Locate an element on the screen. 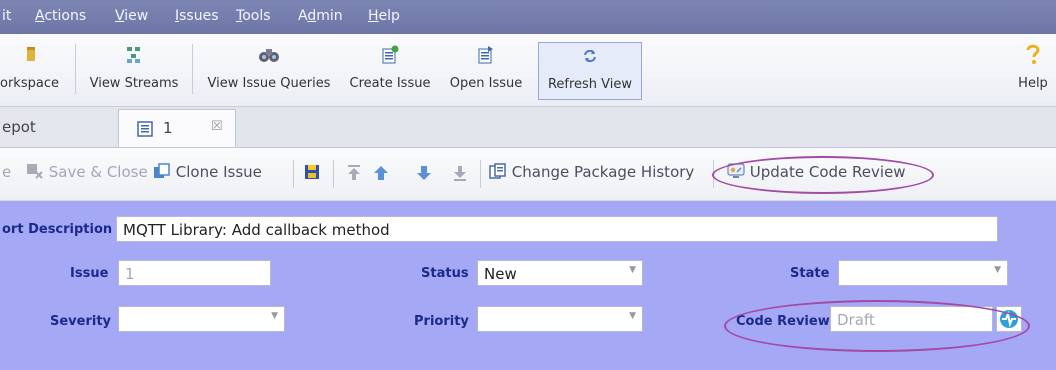  save-close-label: Save & Close is located at coordinates (98, 172).